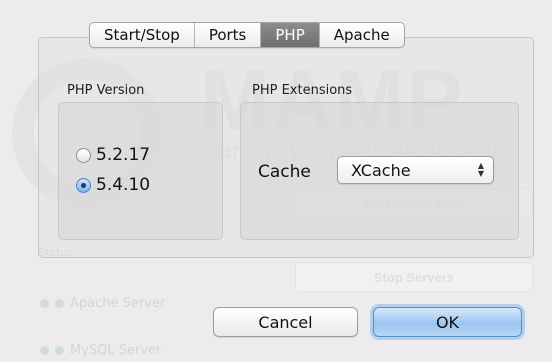 The width and height of the screenshot is (552, 362). Describe the element at coordinates (414, 277) in the screenshot. I see `background-stop-button: Stop Servers` at that location.